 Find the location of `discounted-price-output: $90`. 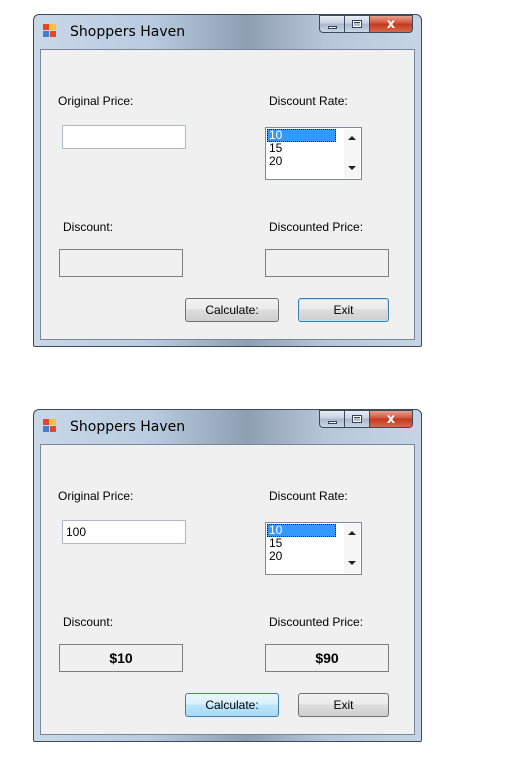

discounted-price-output: $90 is located at coordinates (327, 658).